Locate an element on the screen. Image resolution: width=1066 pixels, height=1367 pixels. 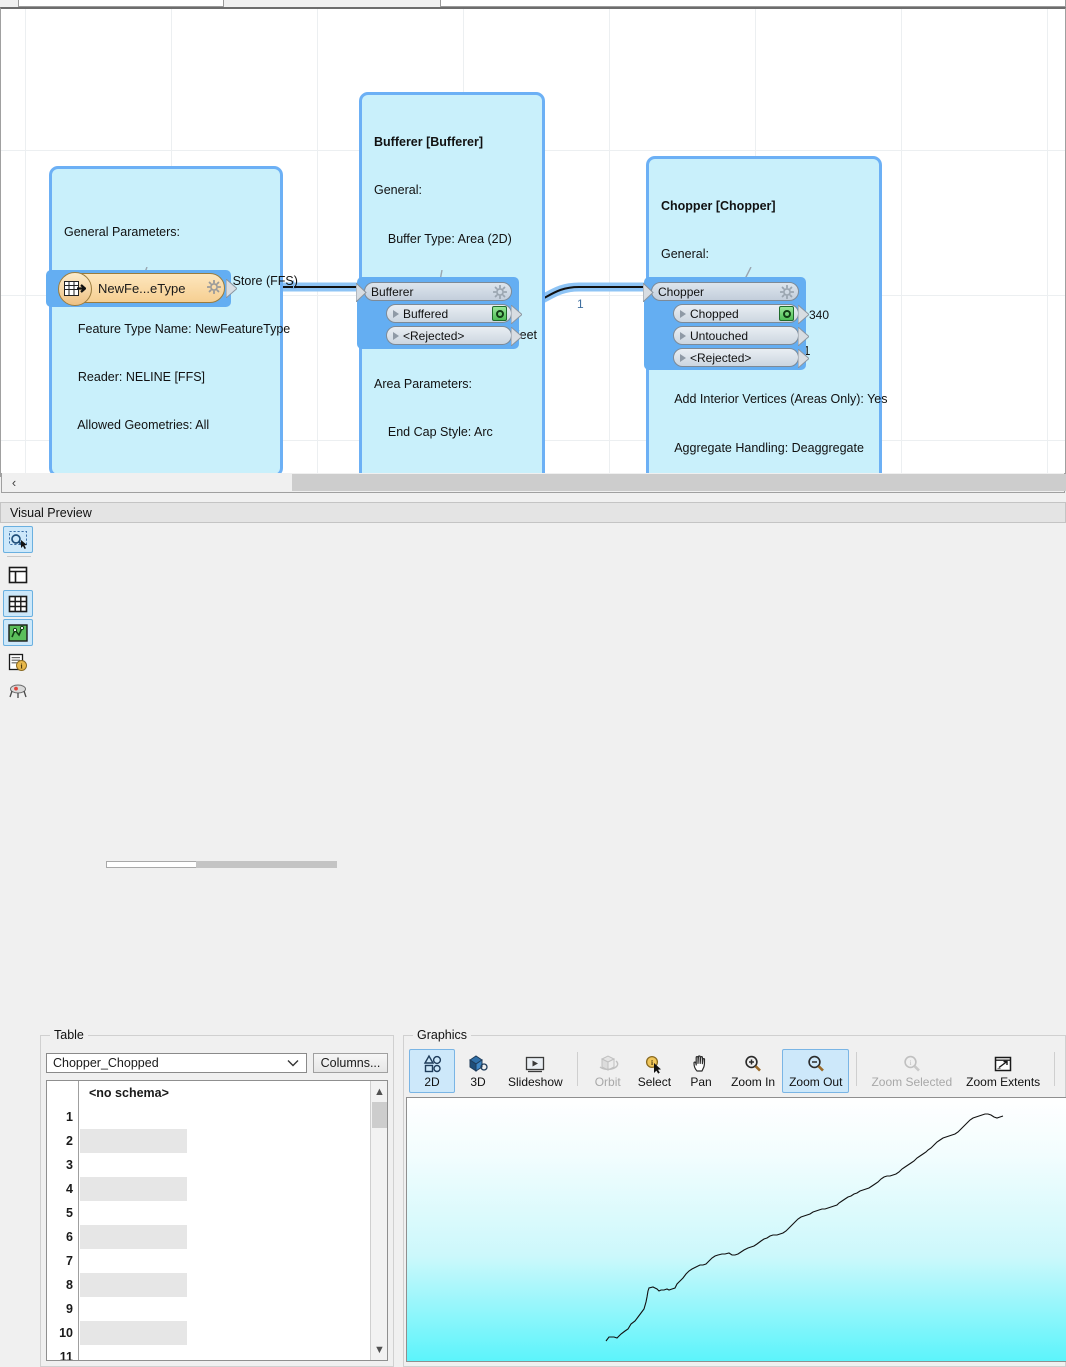
tool-3d: 3D is located at coordinates (478, 1071).